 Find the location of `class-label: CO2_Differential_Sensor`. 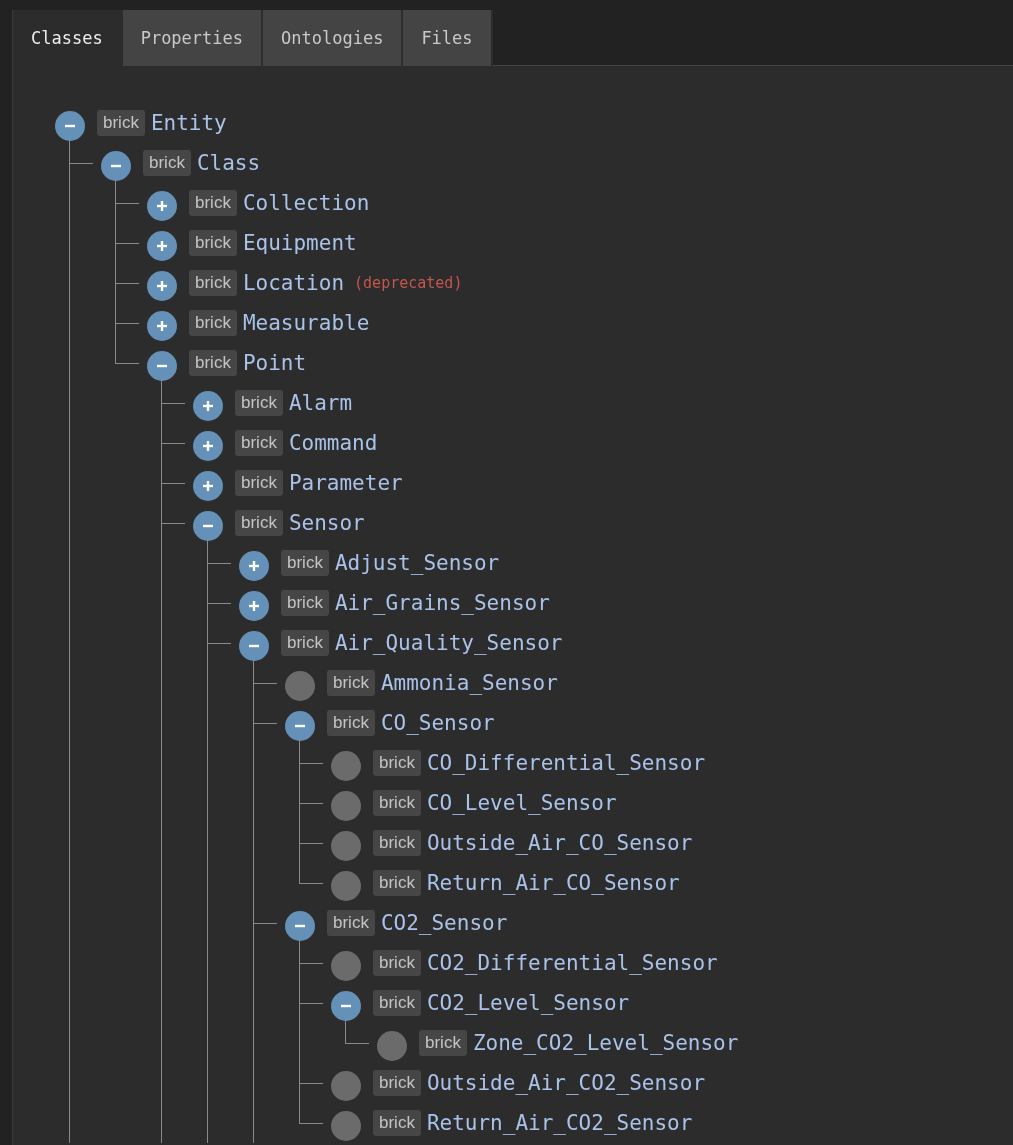

class-label: CO2_Differential_Sensor is located at coordinates (572, 963).